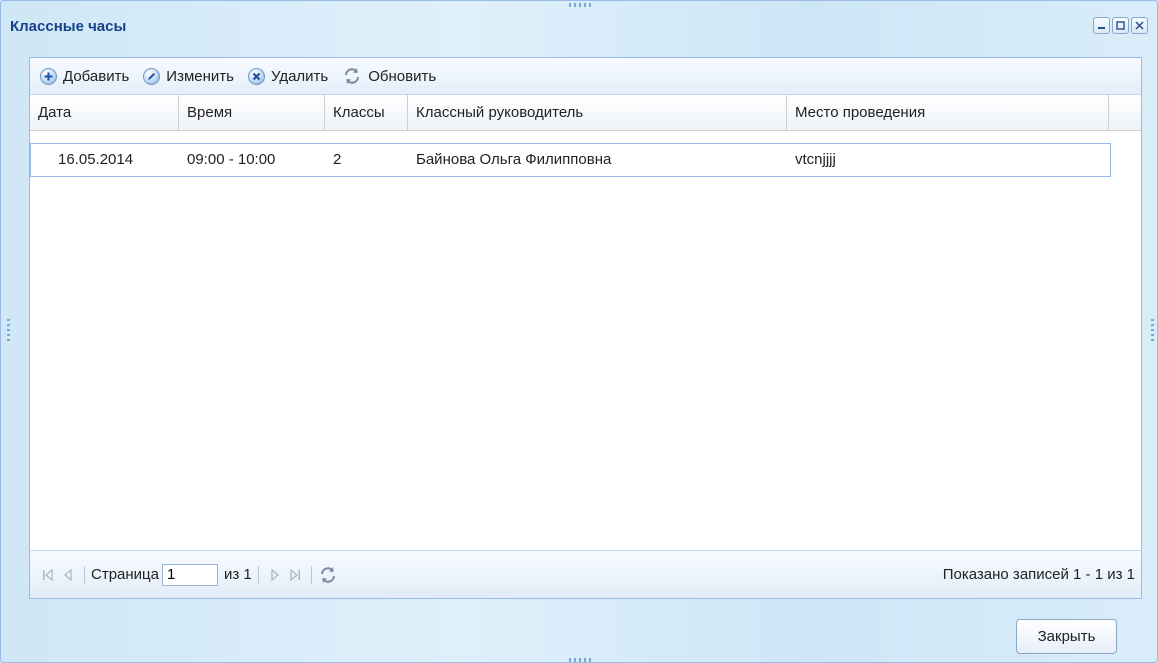 The width and height of the screenshot is (1158, 663). Describe the element at coordinates (96, 159) in the screenshot. I see `cell-date: 16.05.2014` at that location.